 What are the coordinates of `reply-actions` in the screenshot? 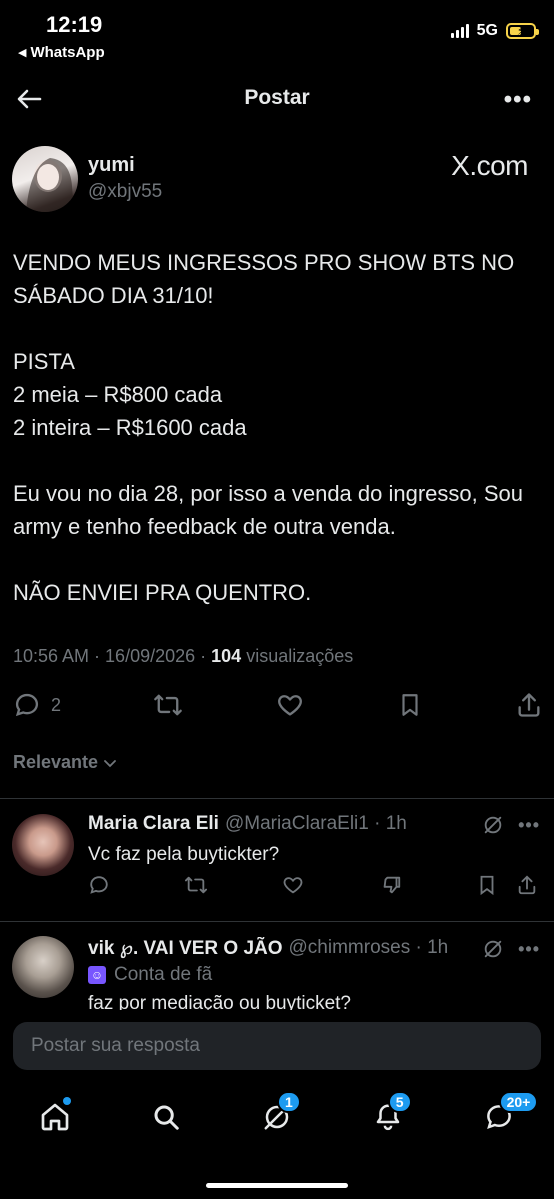 It's located at (313, 885).